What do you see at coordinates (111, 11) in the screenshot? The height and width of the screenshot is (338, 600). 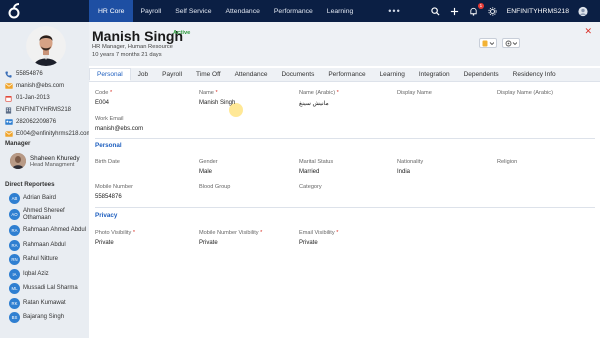 I see `nav-tab-hr-core: HR Core` at bounding box center [111, 11].